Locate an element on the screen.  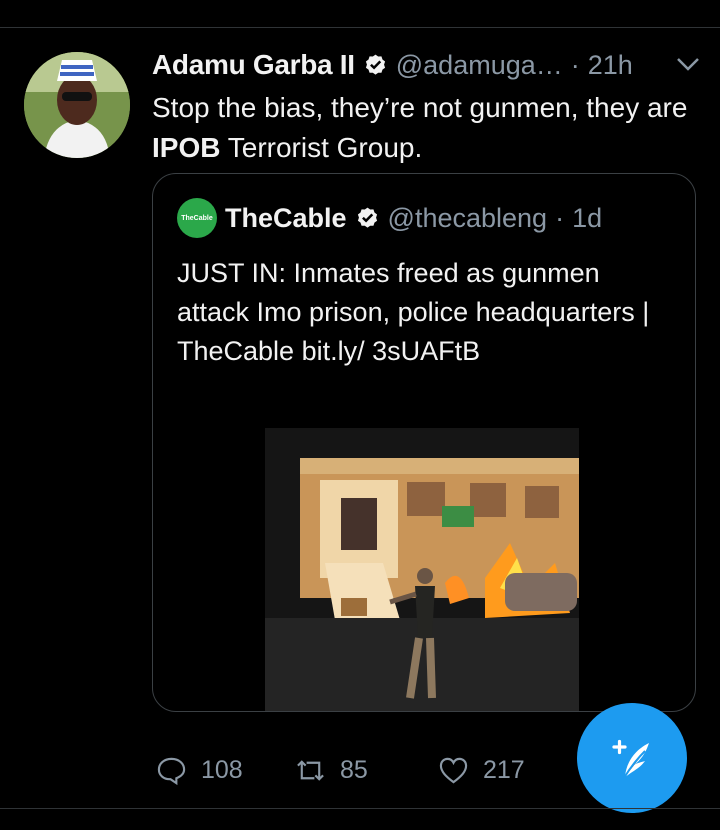
quoted-tweet-media is located at coordinates (422, 569).